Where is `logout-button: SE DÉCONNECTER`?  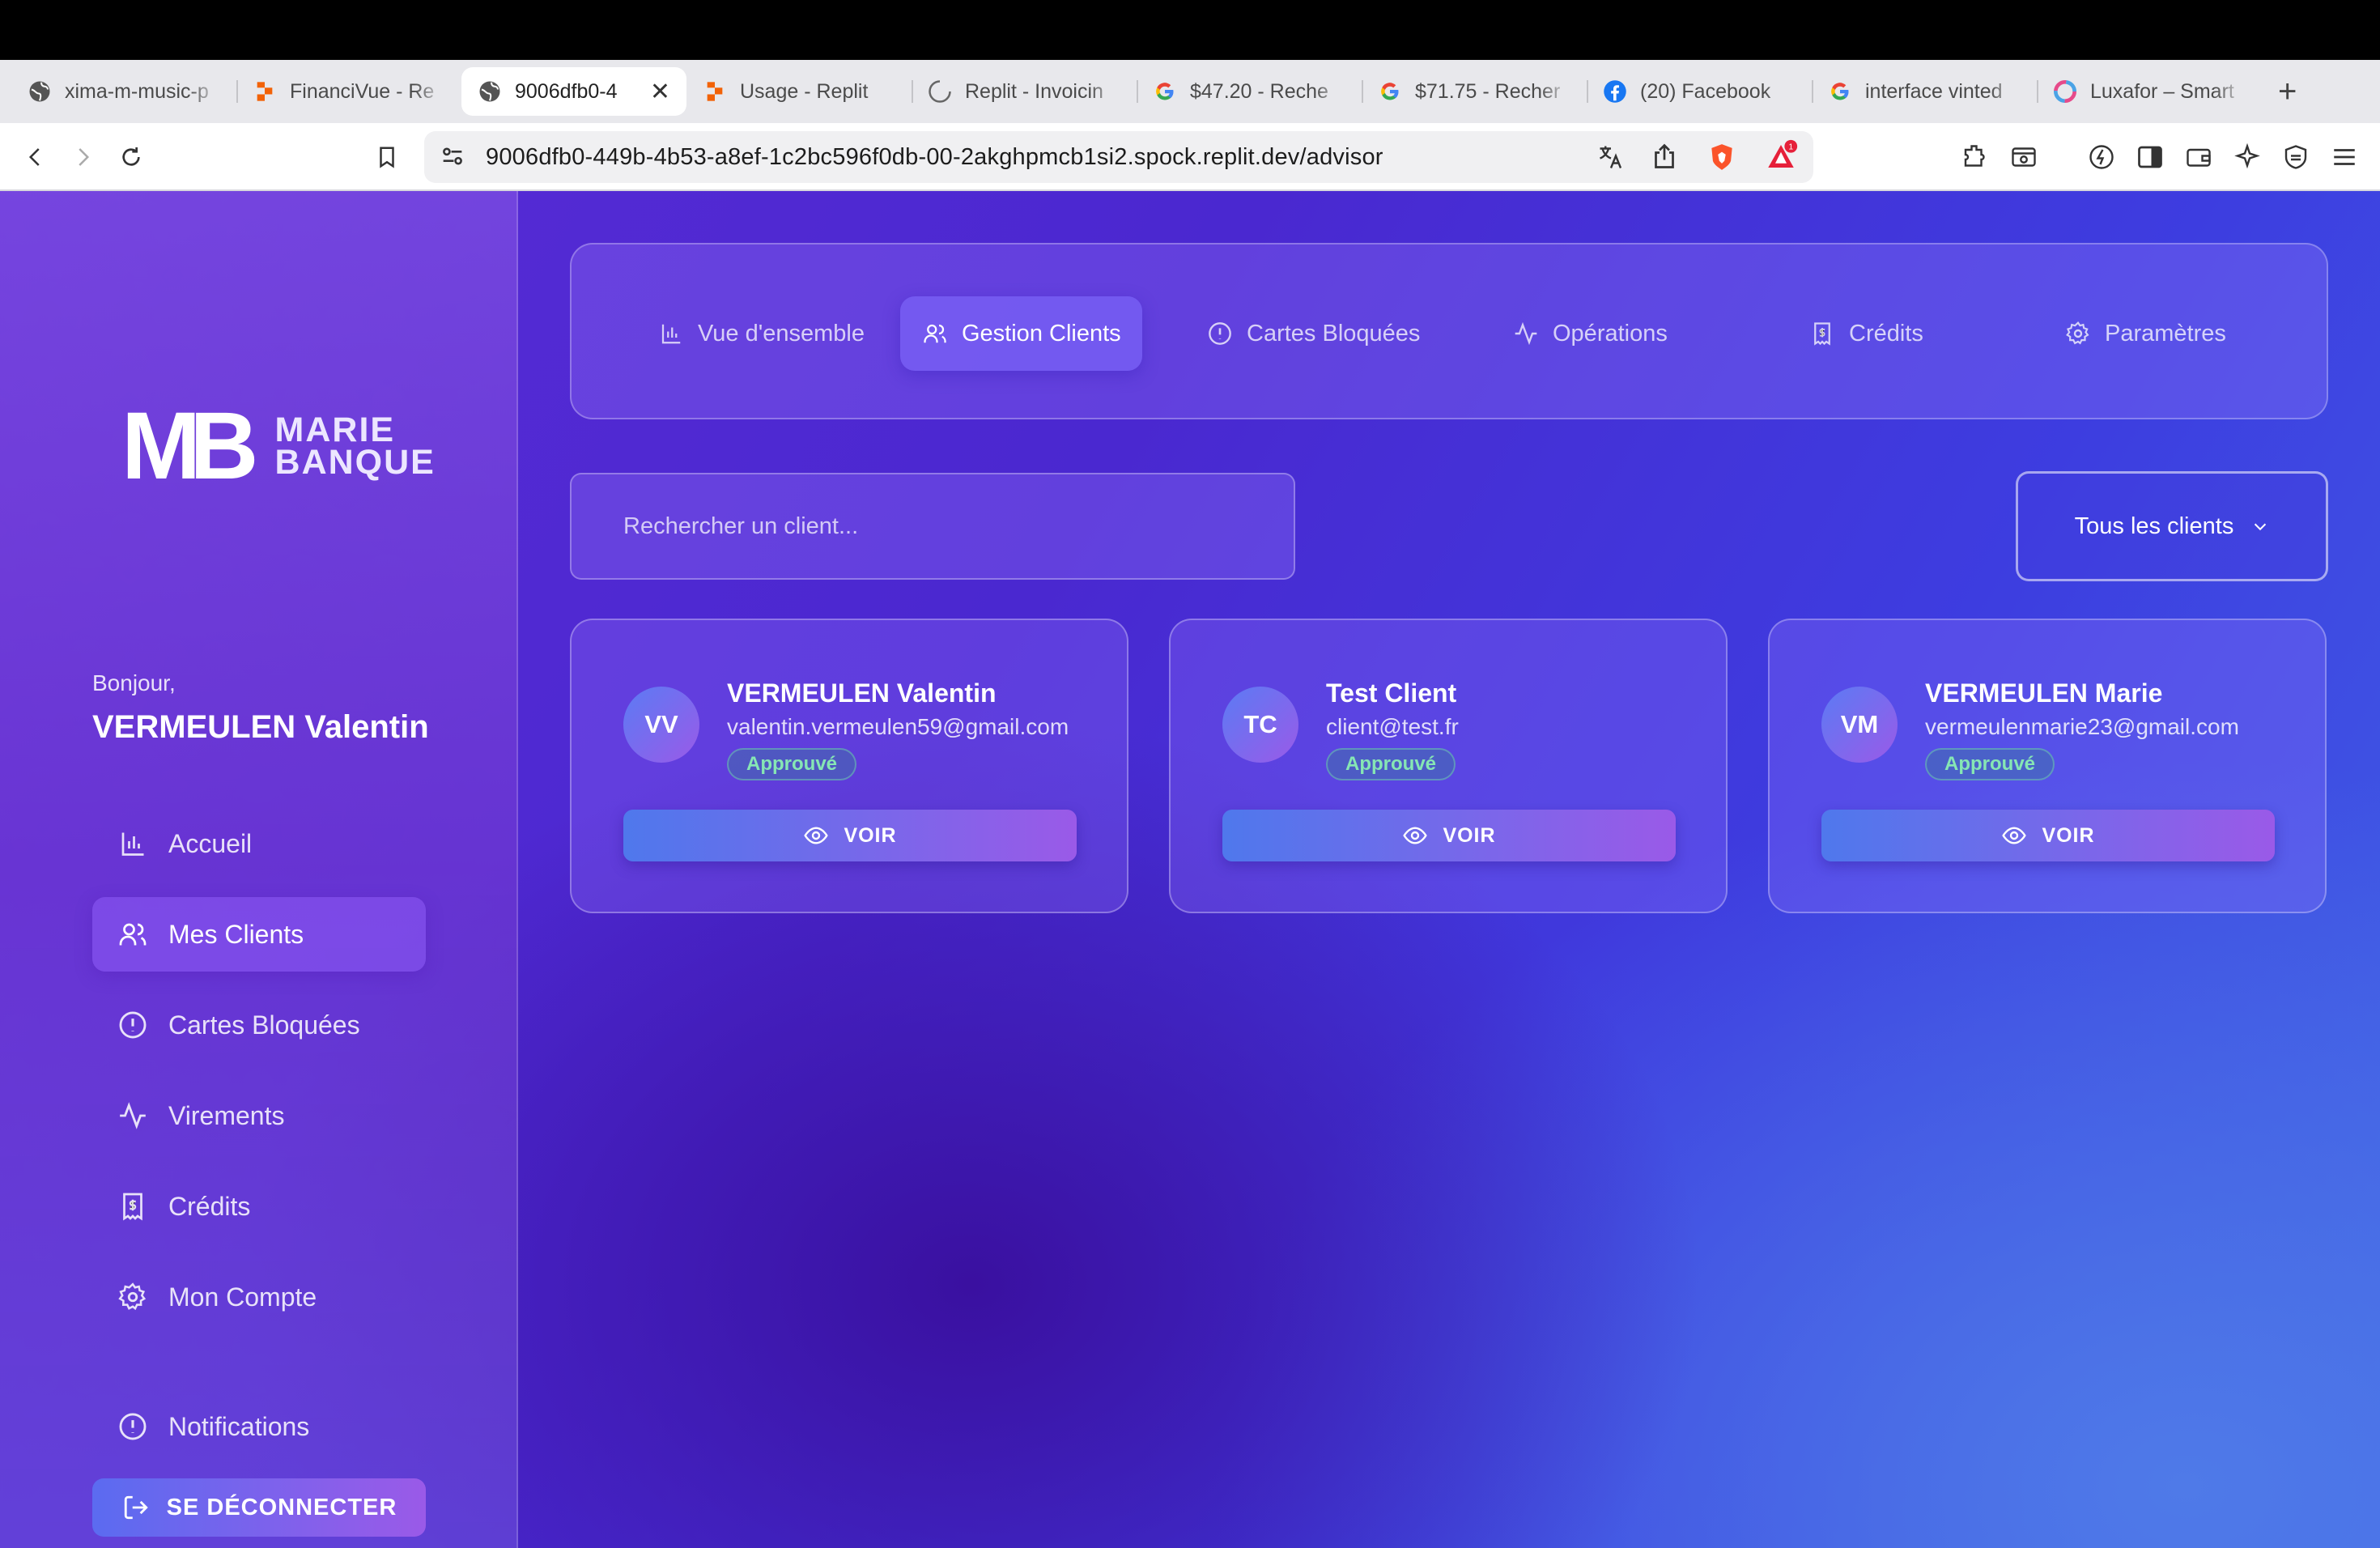 logout-button: SE DÉCONNECTER is located at coordinates (259, 1507).